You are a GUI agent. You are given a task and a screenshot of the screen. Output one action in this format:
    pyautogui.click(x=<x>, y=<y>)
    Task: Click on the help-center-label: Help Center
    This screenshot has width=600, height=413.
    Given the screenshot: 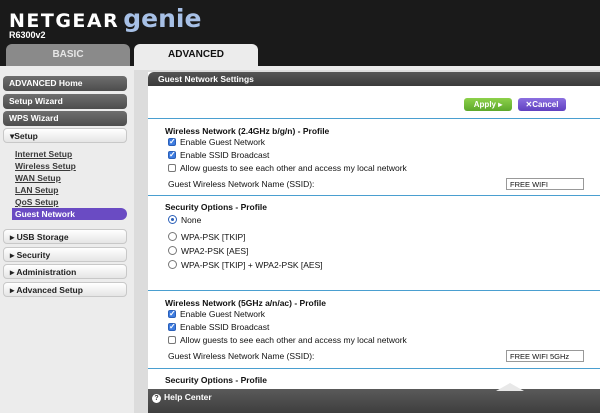 What is the action you would take?
    pyautogui.click(x=188, y=397)
    